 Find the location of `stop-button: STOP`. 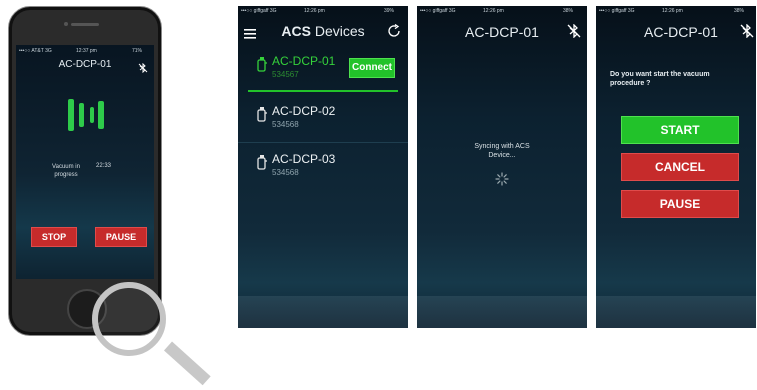

stop-button: STOP is located at coordinates (54, 237).